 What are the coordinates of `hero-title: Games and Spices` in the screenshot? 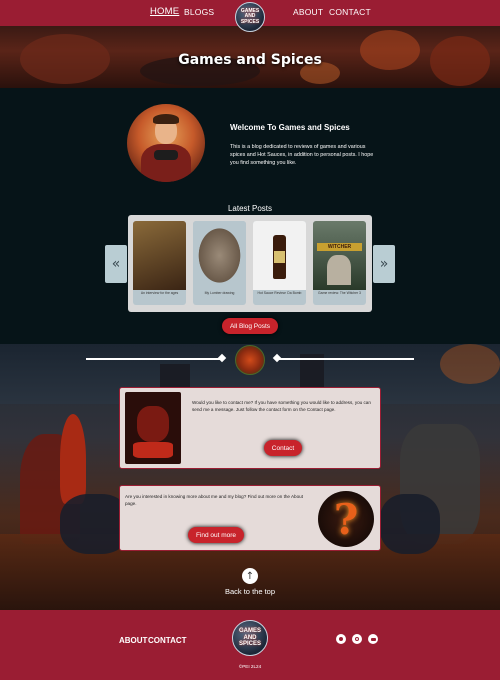 It's located at (250, 60).